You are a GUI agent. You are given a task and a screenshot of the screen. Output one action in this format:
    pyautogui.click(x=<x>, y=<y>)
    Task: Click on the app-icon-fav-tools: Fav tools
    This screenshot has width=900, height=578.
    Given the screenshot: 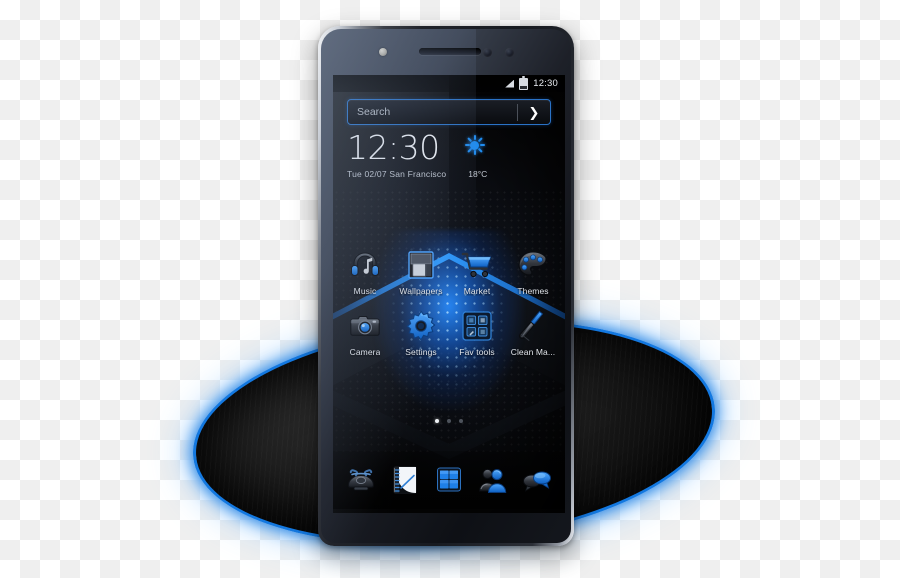 What is the action you would take?
    pyautogui.click(x=477, y=332)
    